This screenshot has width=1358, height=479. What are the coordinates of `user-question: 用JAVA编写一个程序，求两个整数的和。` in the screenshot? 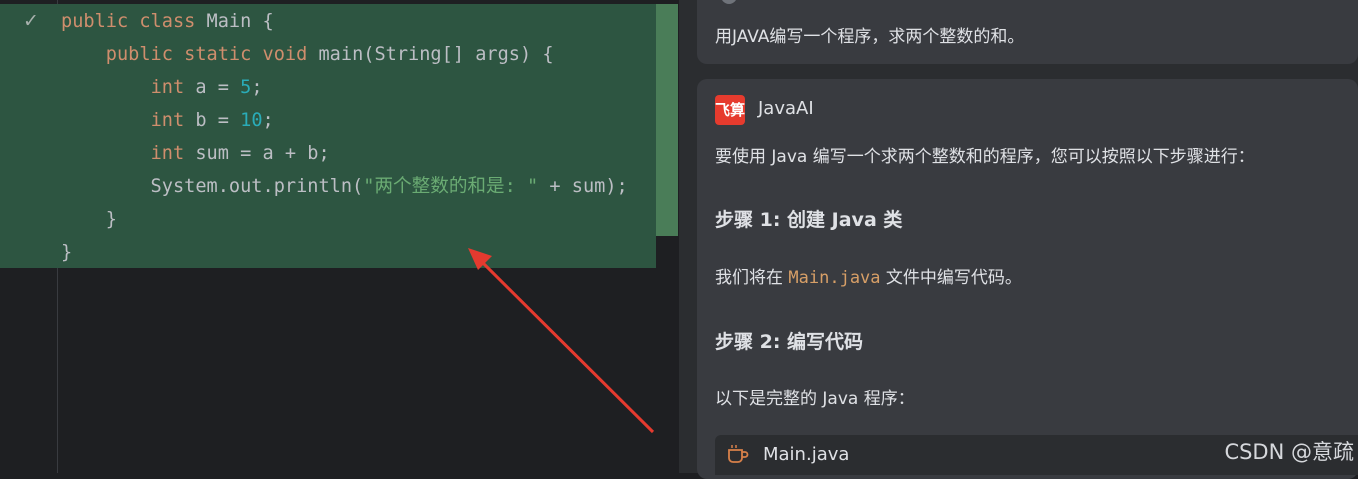 It's located at (870, 37).